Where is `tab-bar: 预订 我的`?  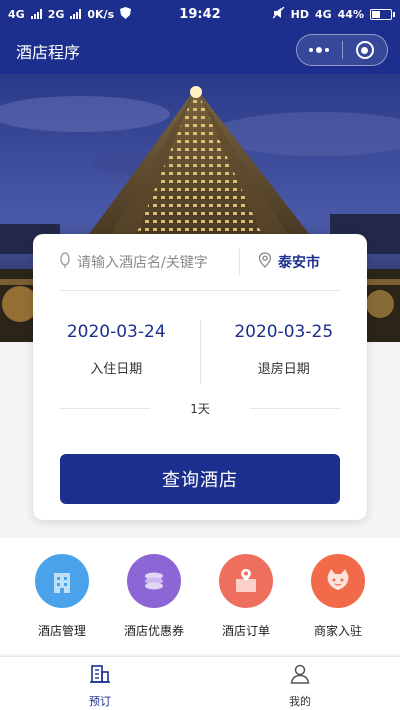 tab-bar: 预订 我的 is located at coordinates (200, 683).